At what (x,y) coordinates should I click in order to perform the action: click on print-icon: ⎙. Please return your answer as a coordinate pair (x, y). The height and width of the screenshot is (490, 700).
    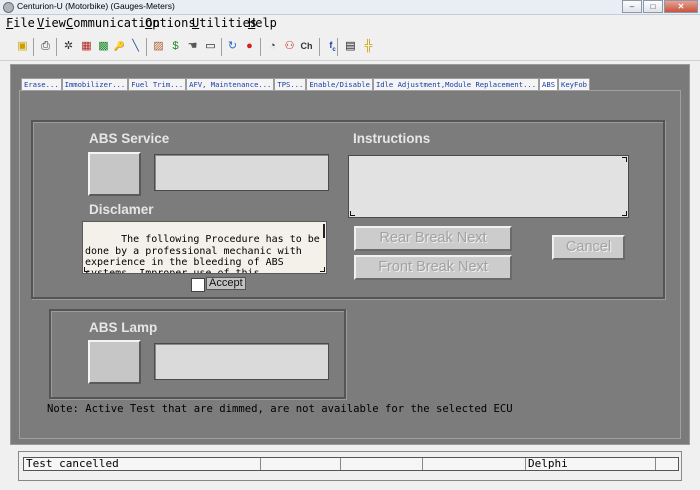
    Looking at the image, I should click on (45, 46).